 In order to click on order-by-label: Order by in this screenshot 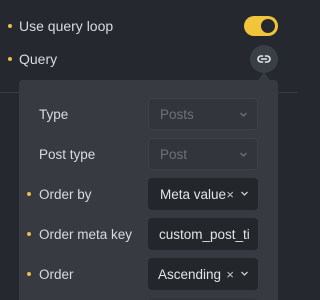, I will do `click(65, 194)`.